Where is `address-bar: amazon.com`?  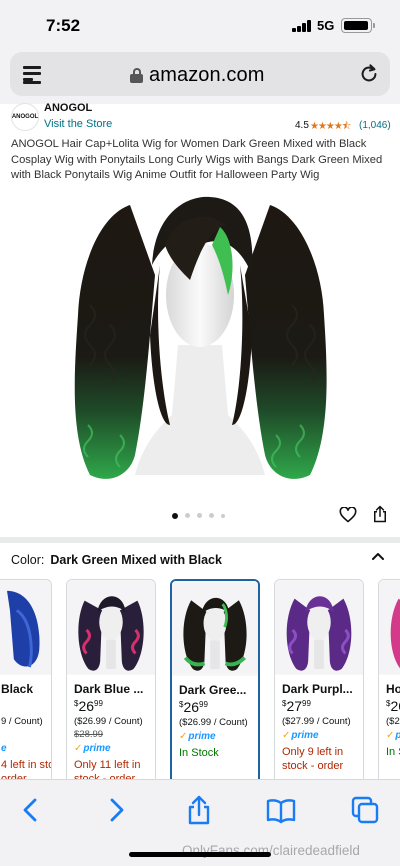 address-bar: amazon.com is located at coordinates (200, 74).